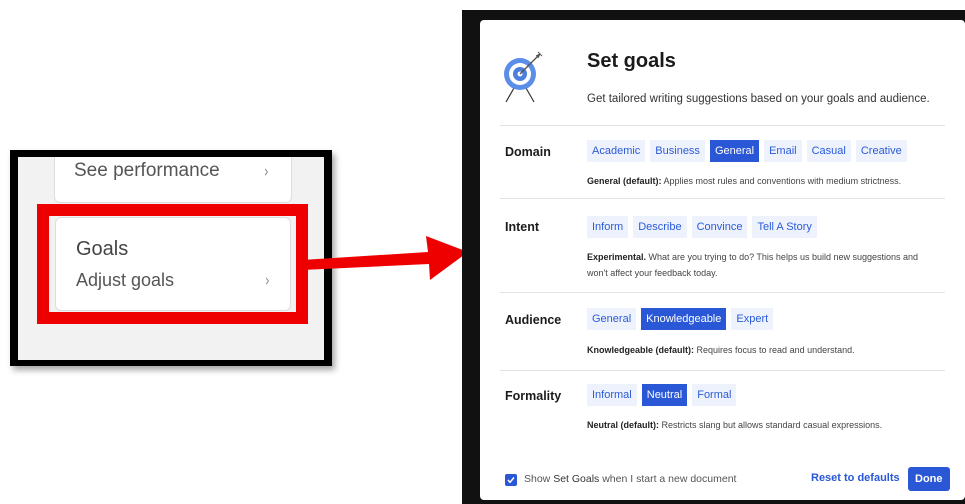  What do you see at coordinates (677, 151) in the screenshot?
I see `domain-option-business: Business` at bounding box center [677, 151].